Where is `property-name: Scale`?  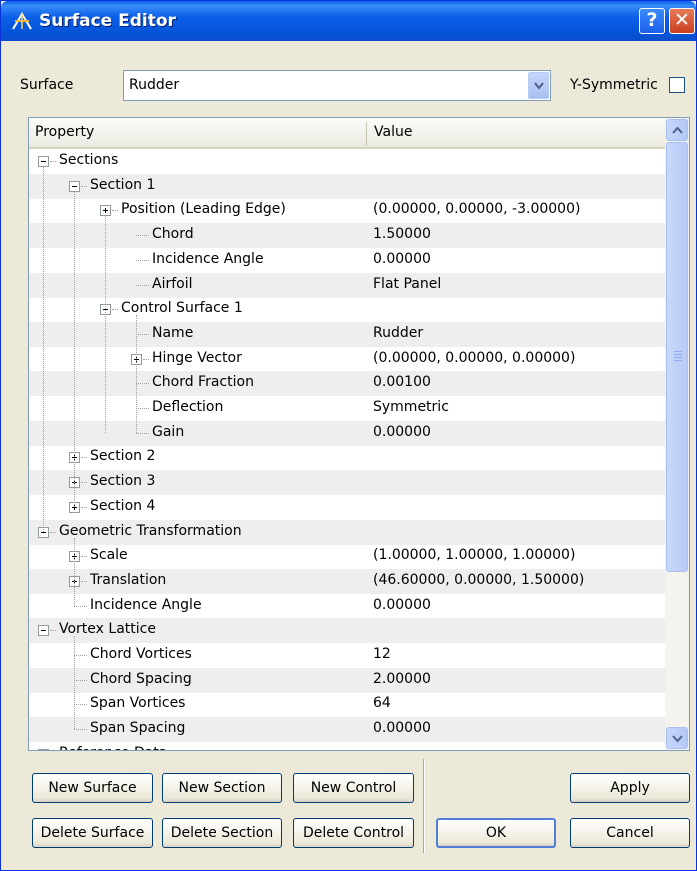 property-name: Scale is located at coordinates (109, 555).